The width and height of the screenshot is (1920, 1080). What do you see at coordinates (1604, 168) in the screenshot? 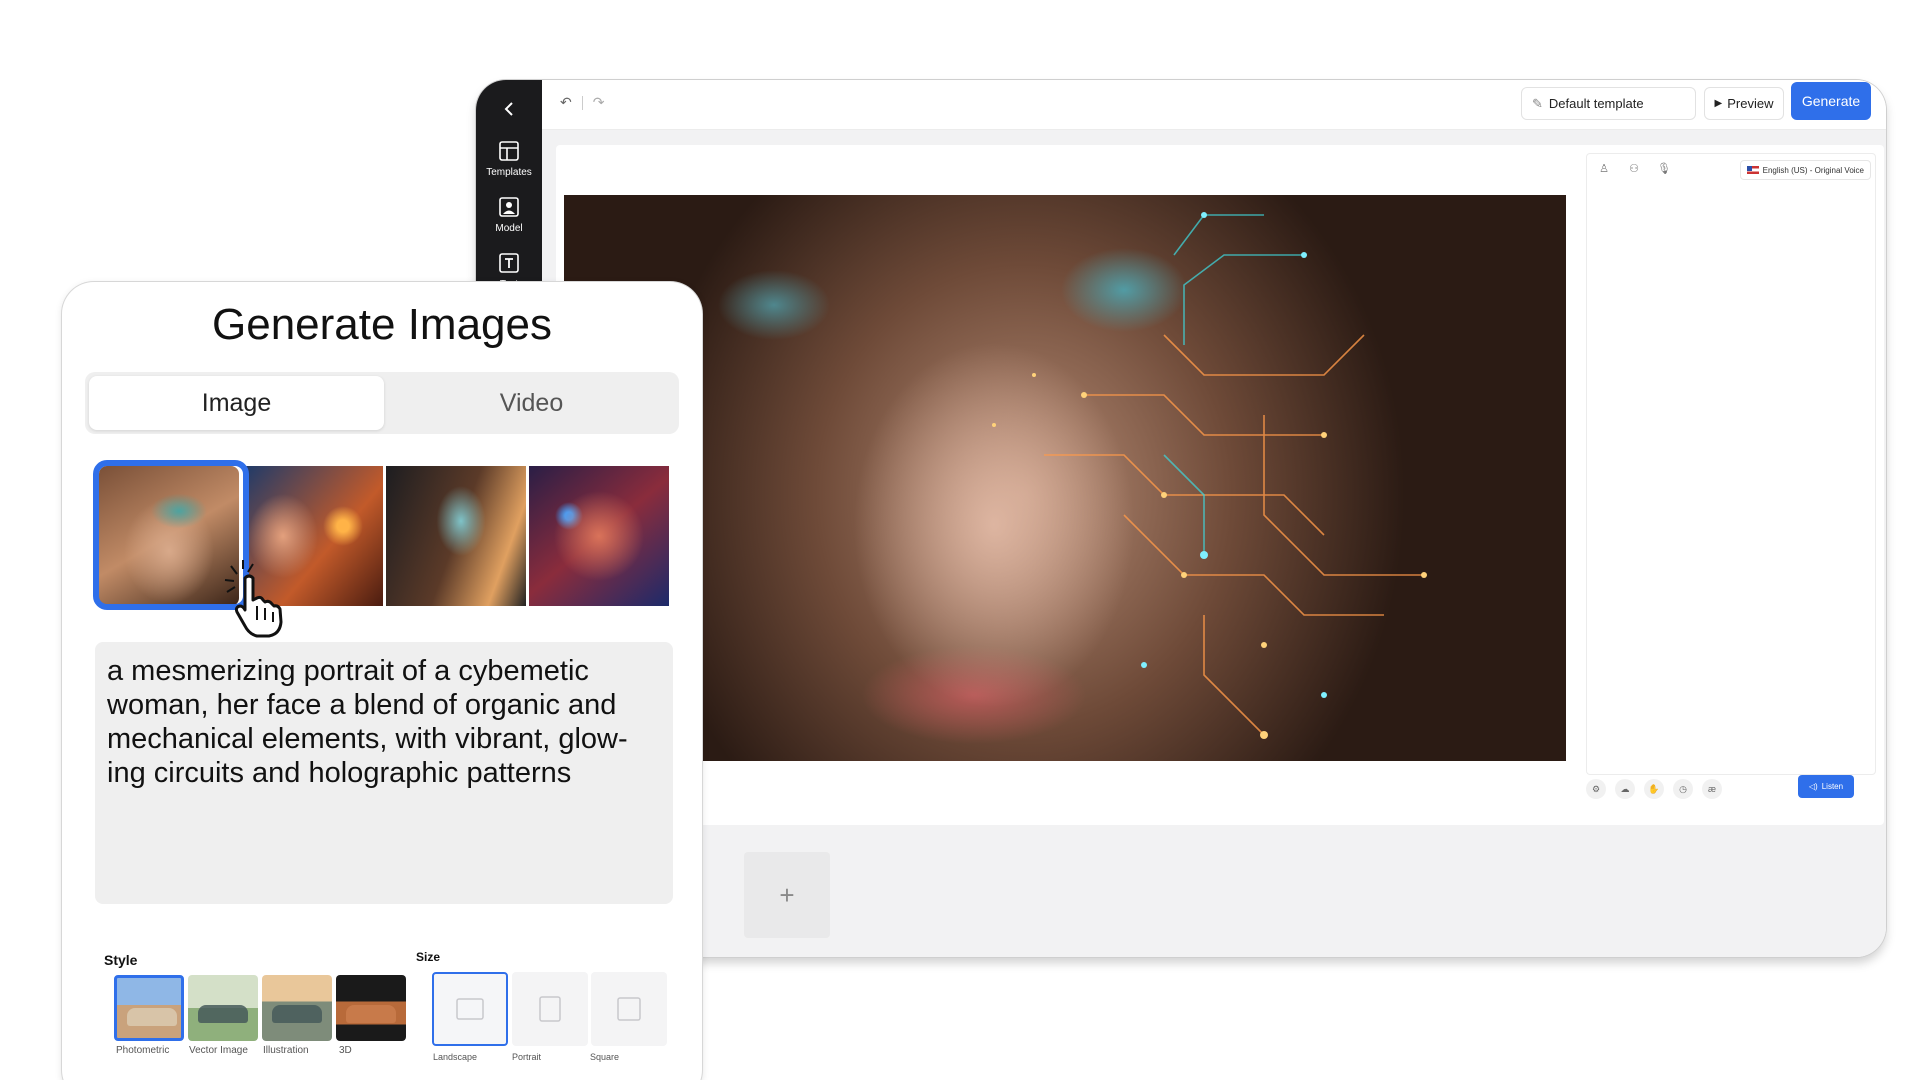
I see `person-icon: ♙` at bounding box center [1604, 168].